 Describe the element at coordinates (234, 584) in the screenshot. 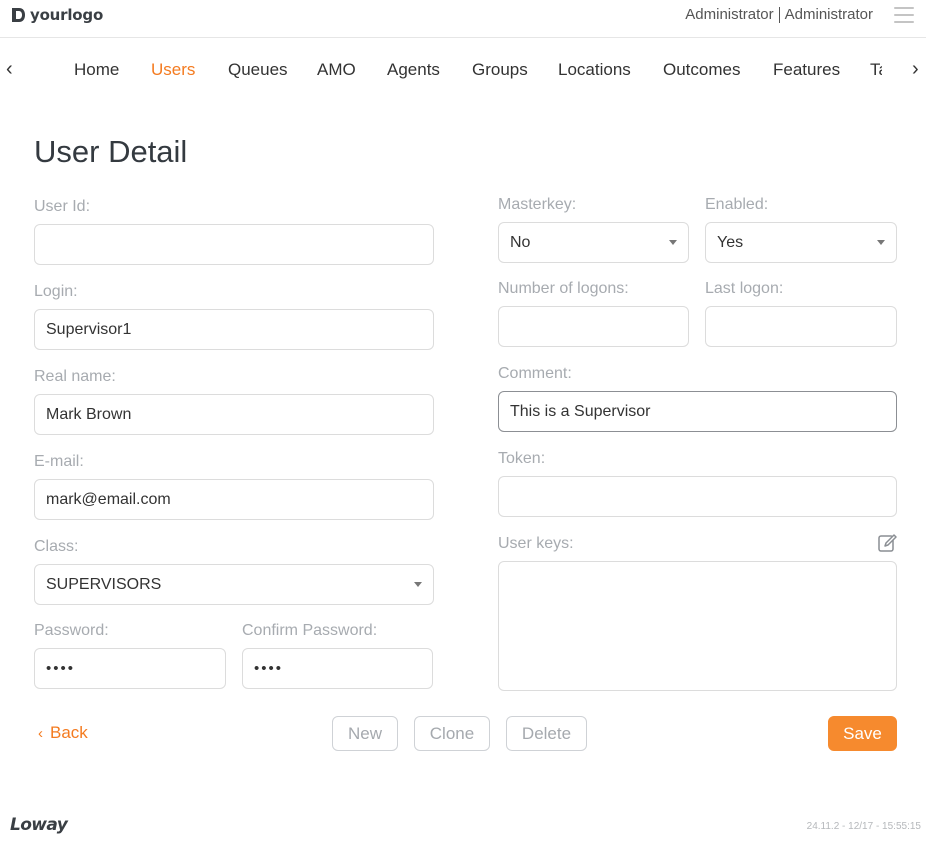

I see `class-select: SUPERVISORS` at that location.